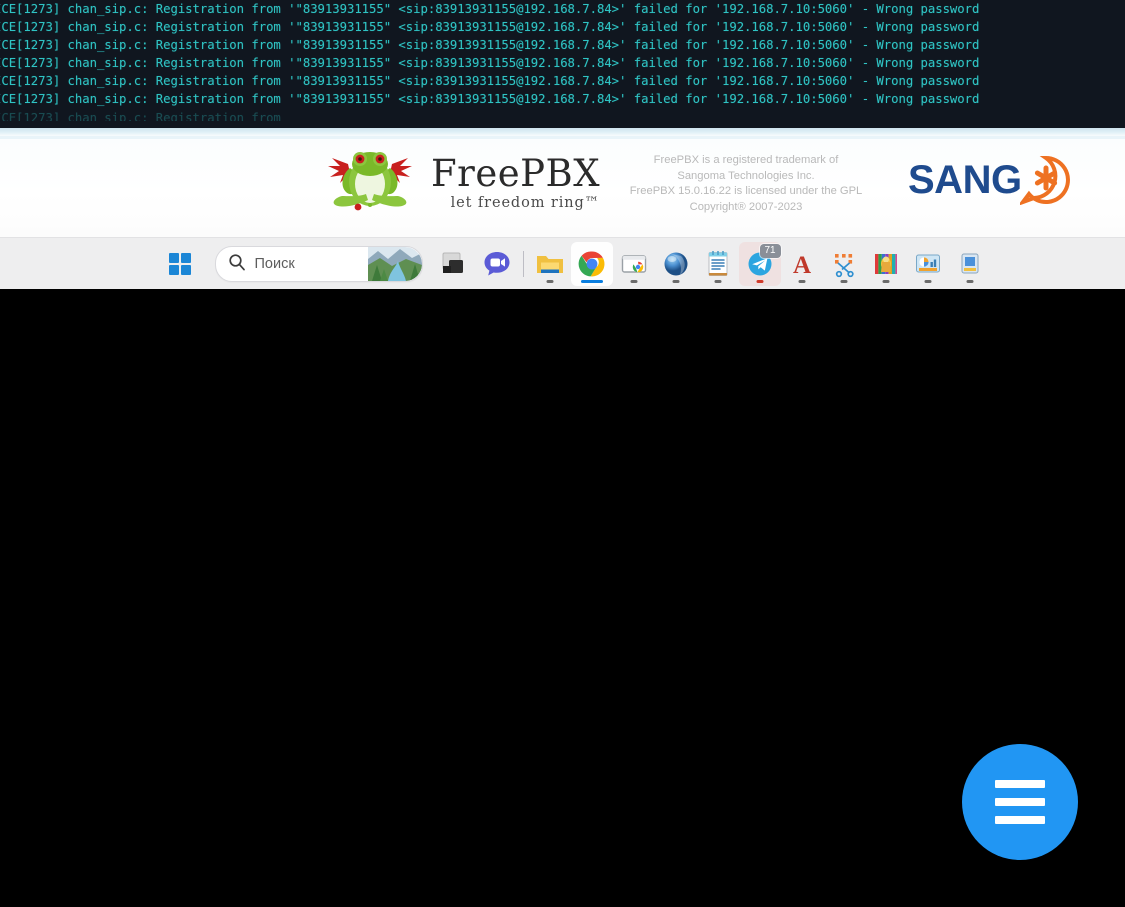  I want to click on taskbar-separator, so click(523, 264).